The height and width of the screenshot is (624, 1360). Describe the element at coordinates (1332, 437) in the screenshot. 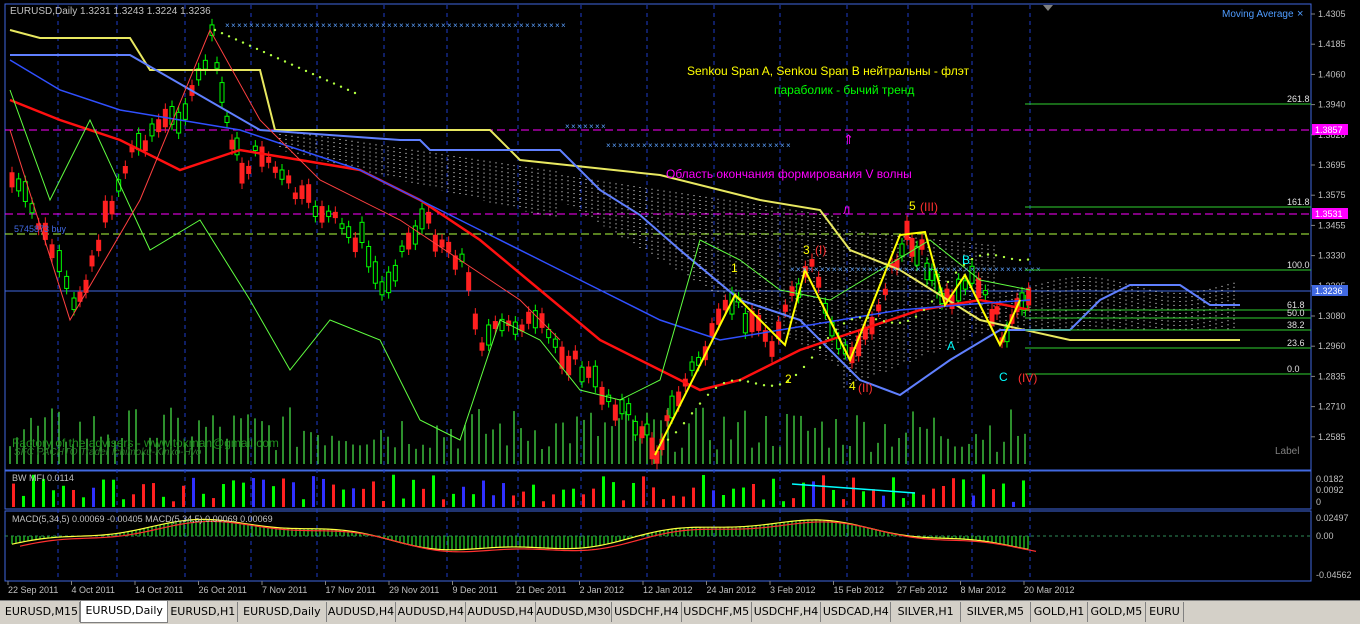

I see `price-tick-label: 1.2585` at that location.